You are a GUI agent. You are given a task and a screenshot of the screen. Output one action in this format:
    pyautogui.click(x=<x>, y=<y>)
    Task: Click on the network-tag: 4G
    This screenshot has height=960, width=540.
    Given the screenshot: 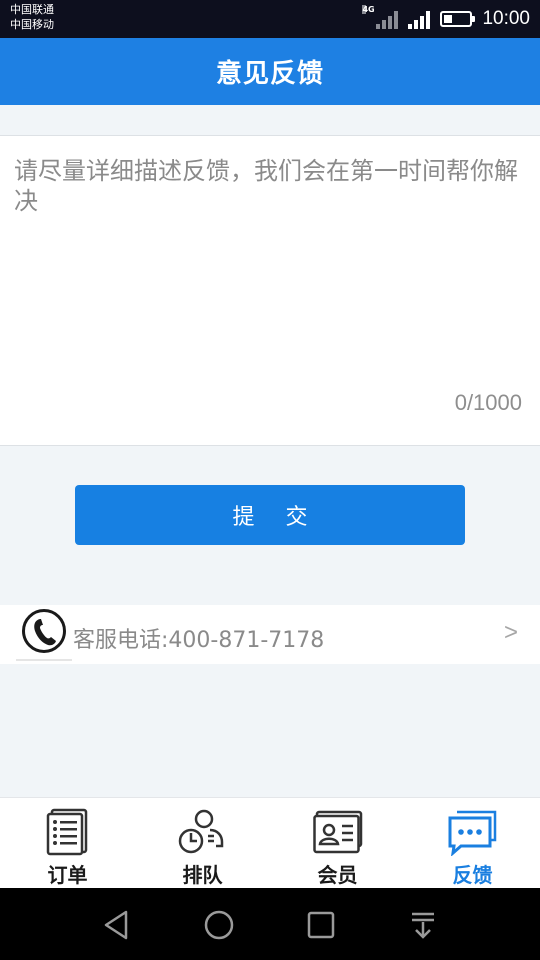 What is the action you would take?
    pyautogui.click(x=368, y=9)
    